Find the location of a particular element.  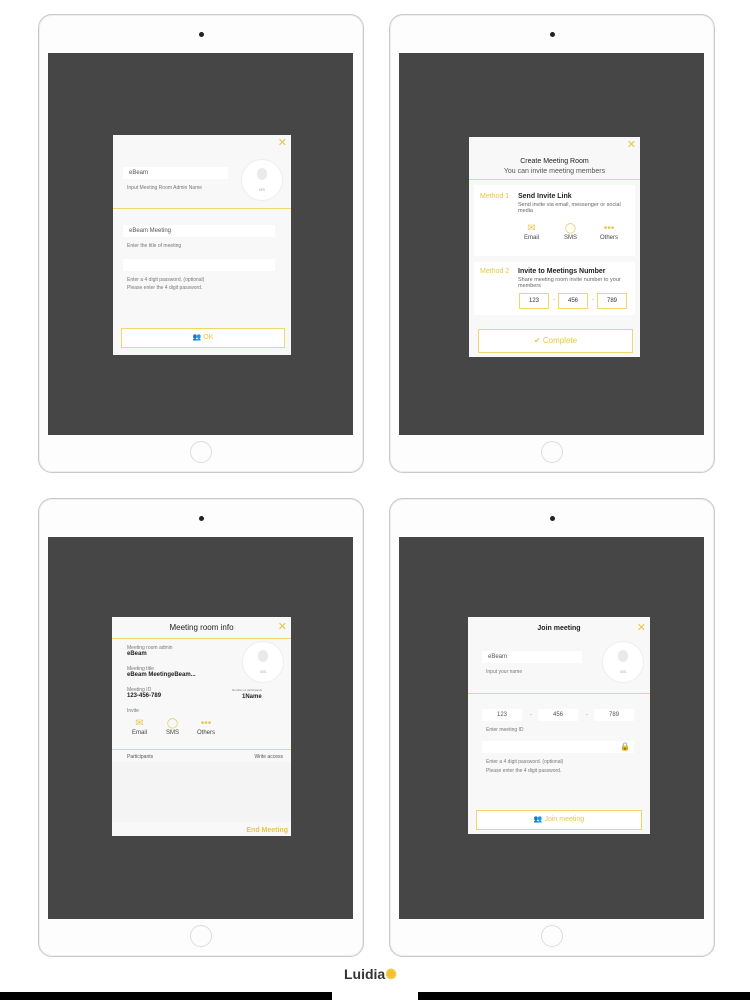

complete-button: ✔ Complete is located at coordinates (555, 341).